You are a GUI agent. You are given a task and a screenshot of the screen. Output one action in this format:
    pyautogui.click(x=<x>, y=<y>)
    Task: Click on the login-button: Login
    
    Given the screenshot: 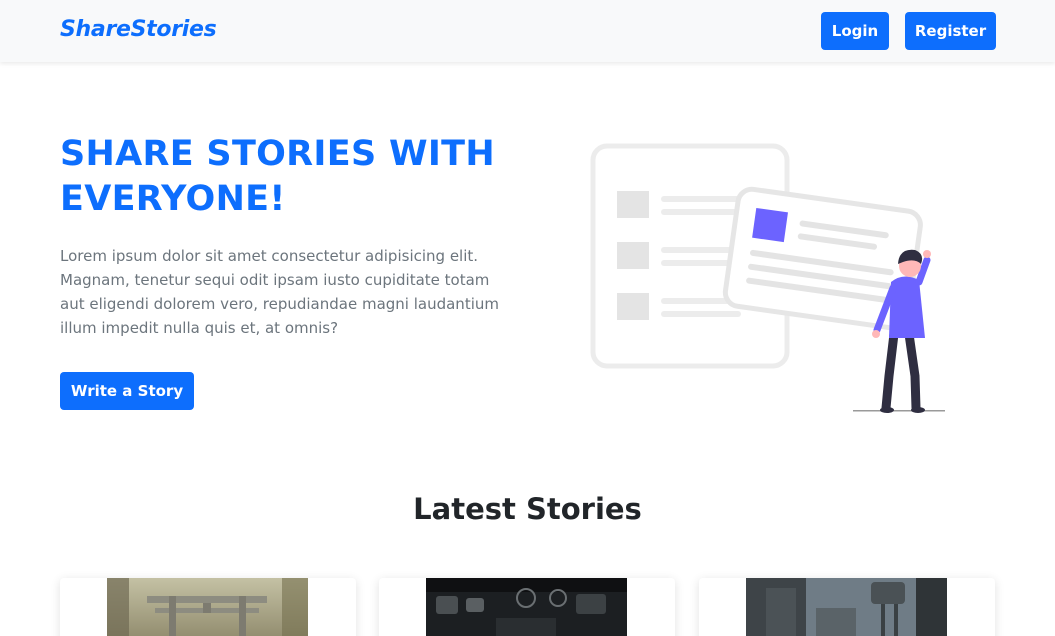 What is the action you would take?
    pyautogui.click(x=855, y=31)
    